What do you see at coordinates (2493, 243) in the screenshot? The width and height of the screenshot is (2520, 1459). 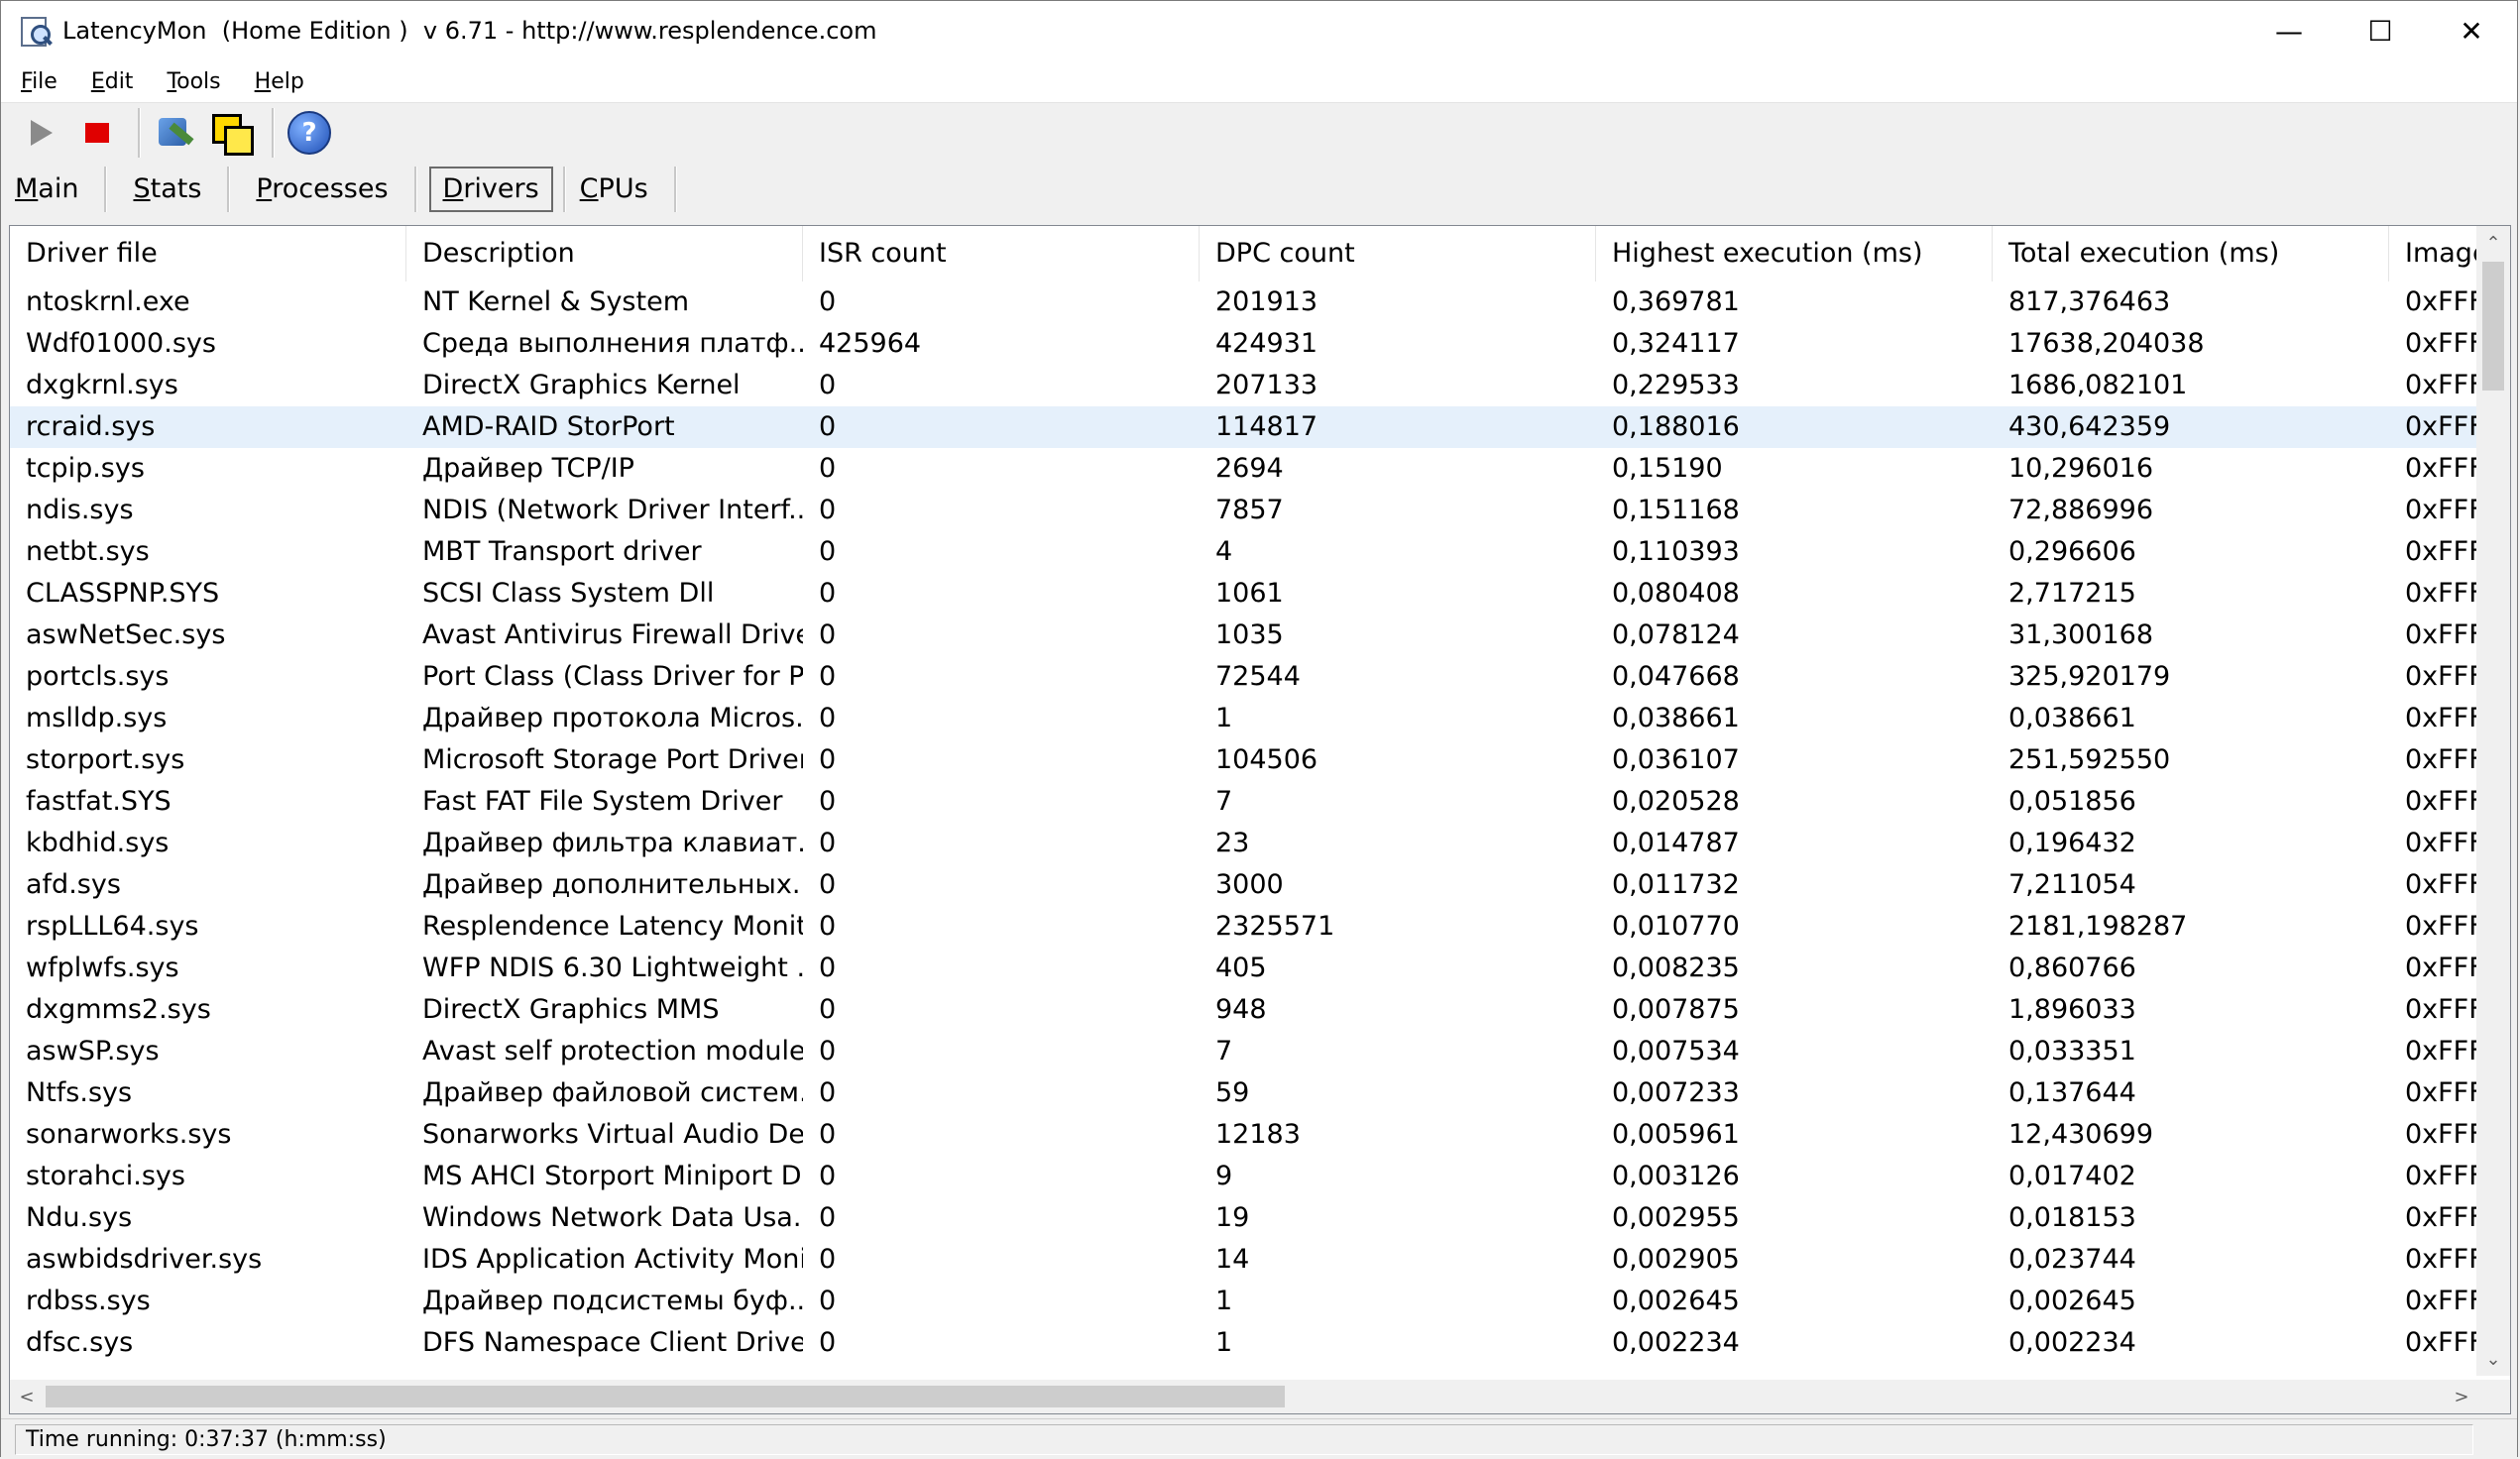 I see `scroll-up-arrow-icon: ⌃` at bounding box center [2493, 243].